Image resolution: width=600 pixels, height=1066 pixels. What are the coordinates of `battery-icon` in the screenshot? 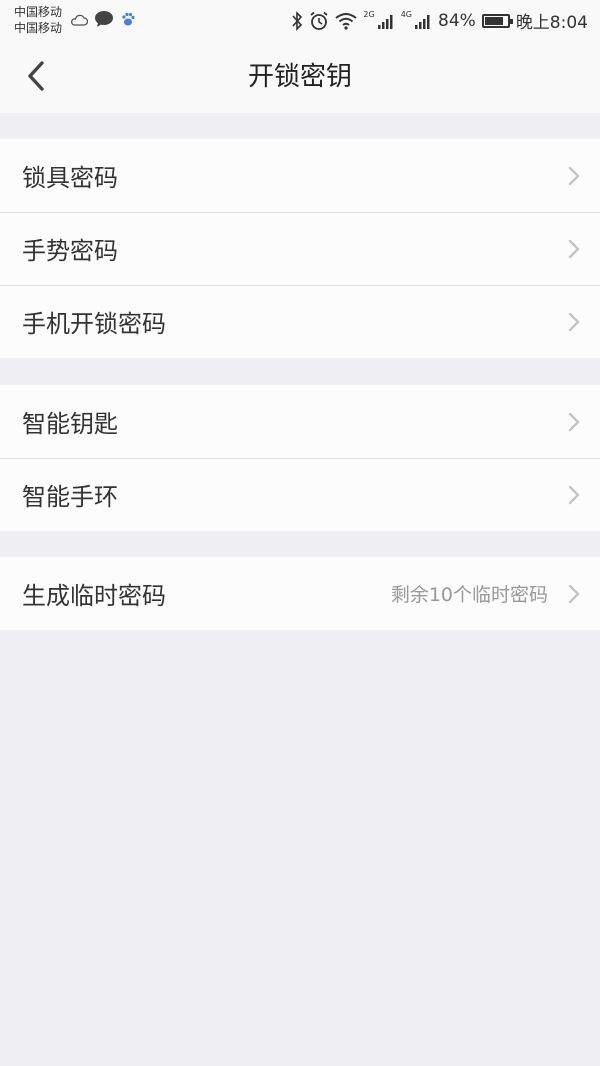 It's located at (497, 20).